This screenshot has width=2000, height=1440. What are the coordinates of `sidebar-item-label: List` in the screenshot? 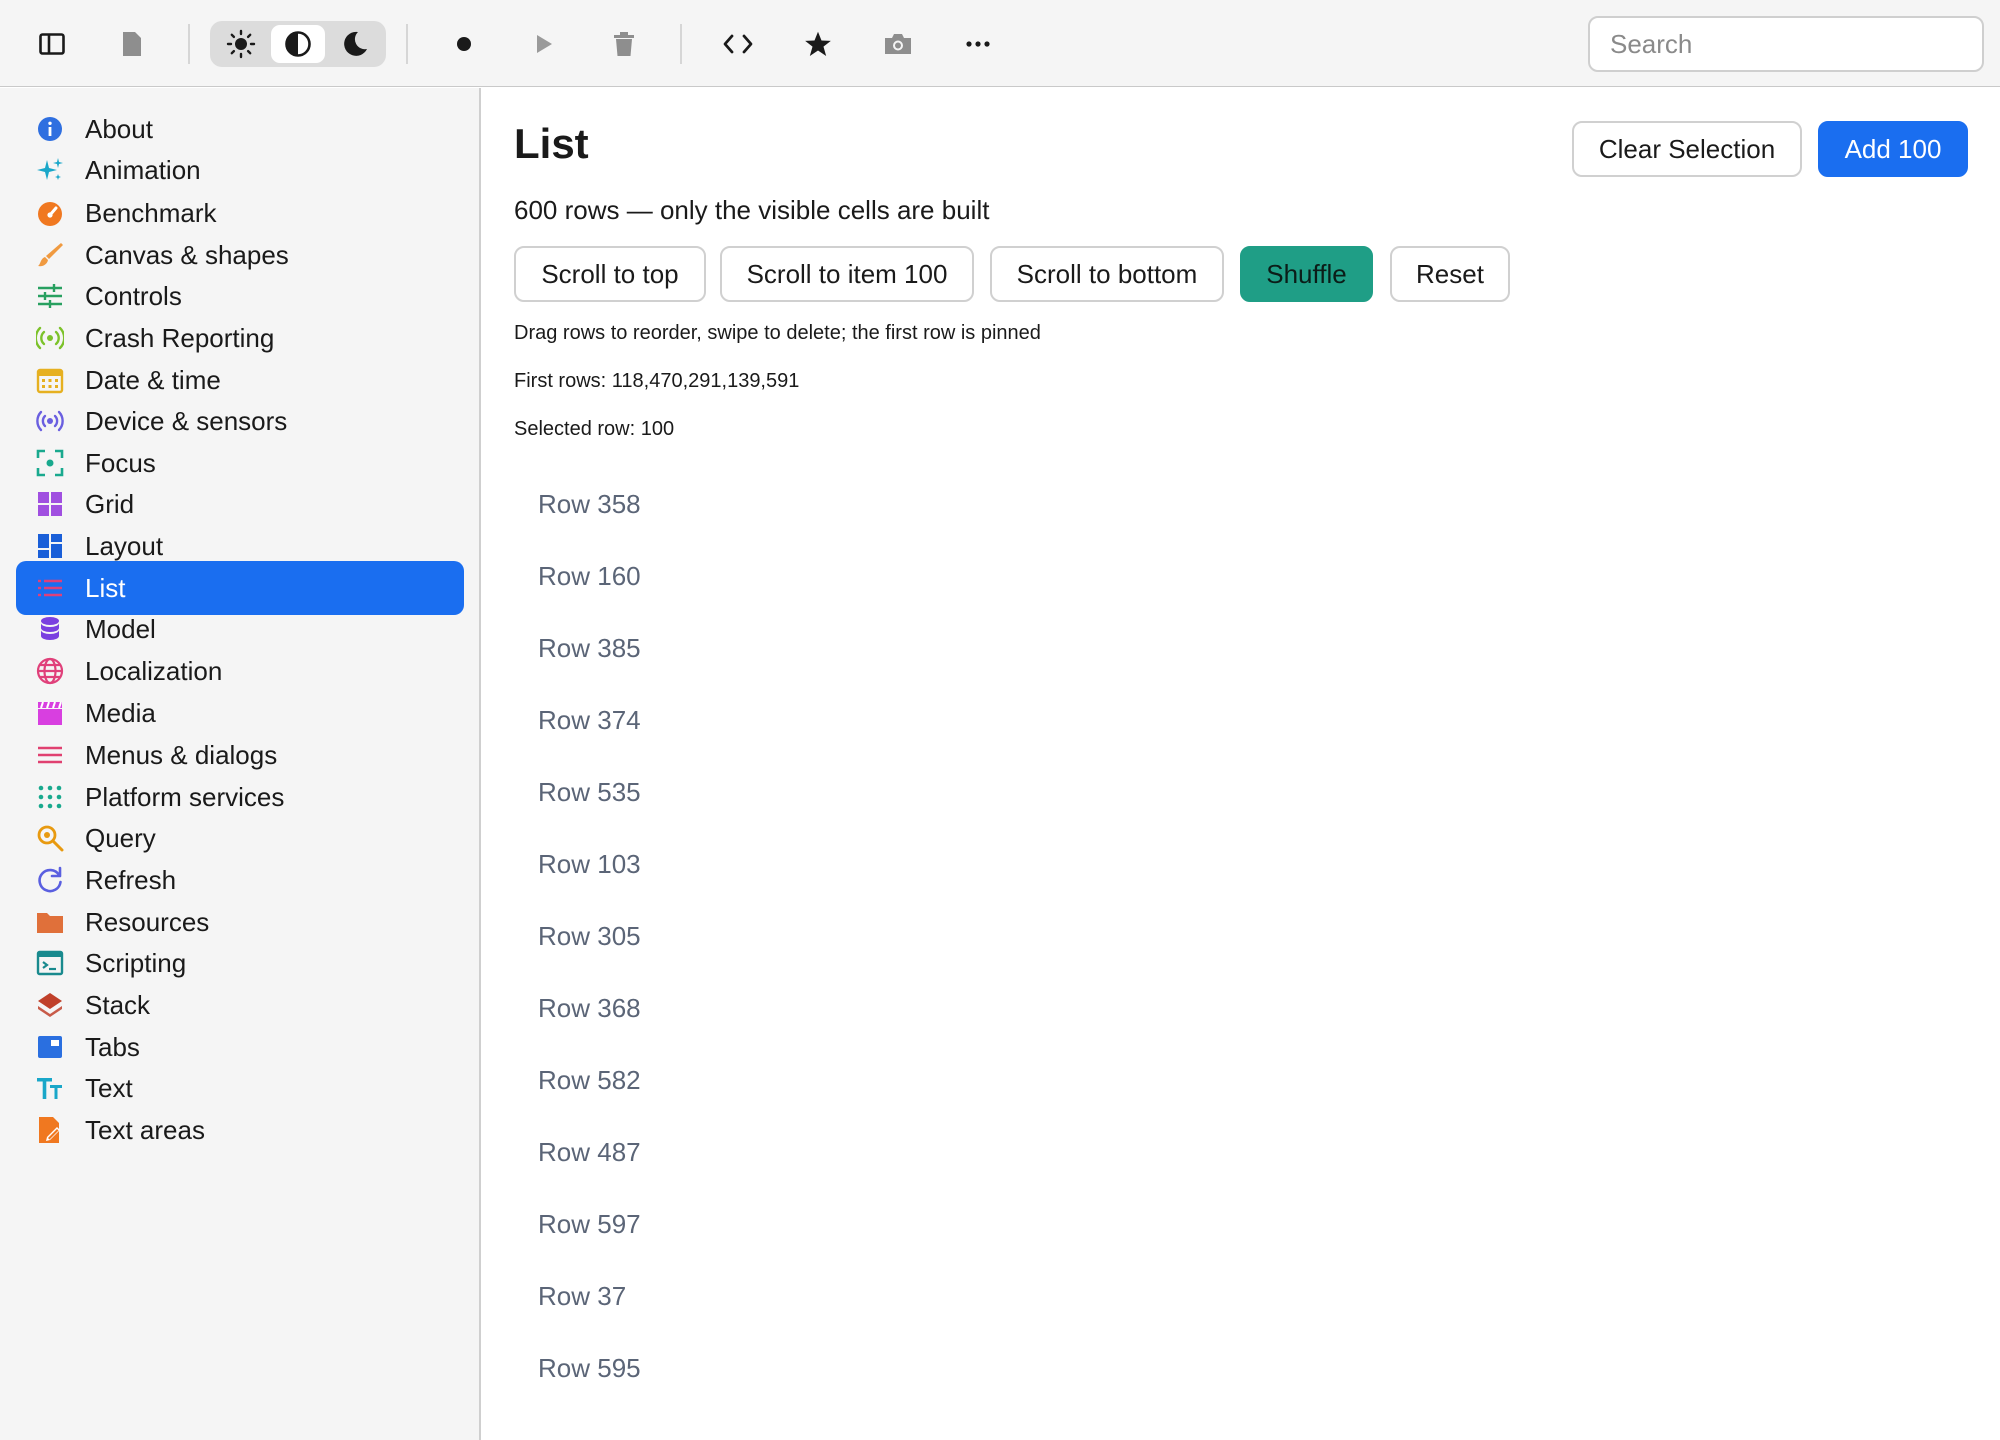 It's located at (105, 588).